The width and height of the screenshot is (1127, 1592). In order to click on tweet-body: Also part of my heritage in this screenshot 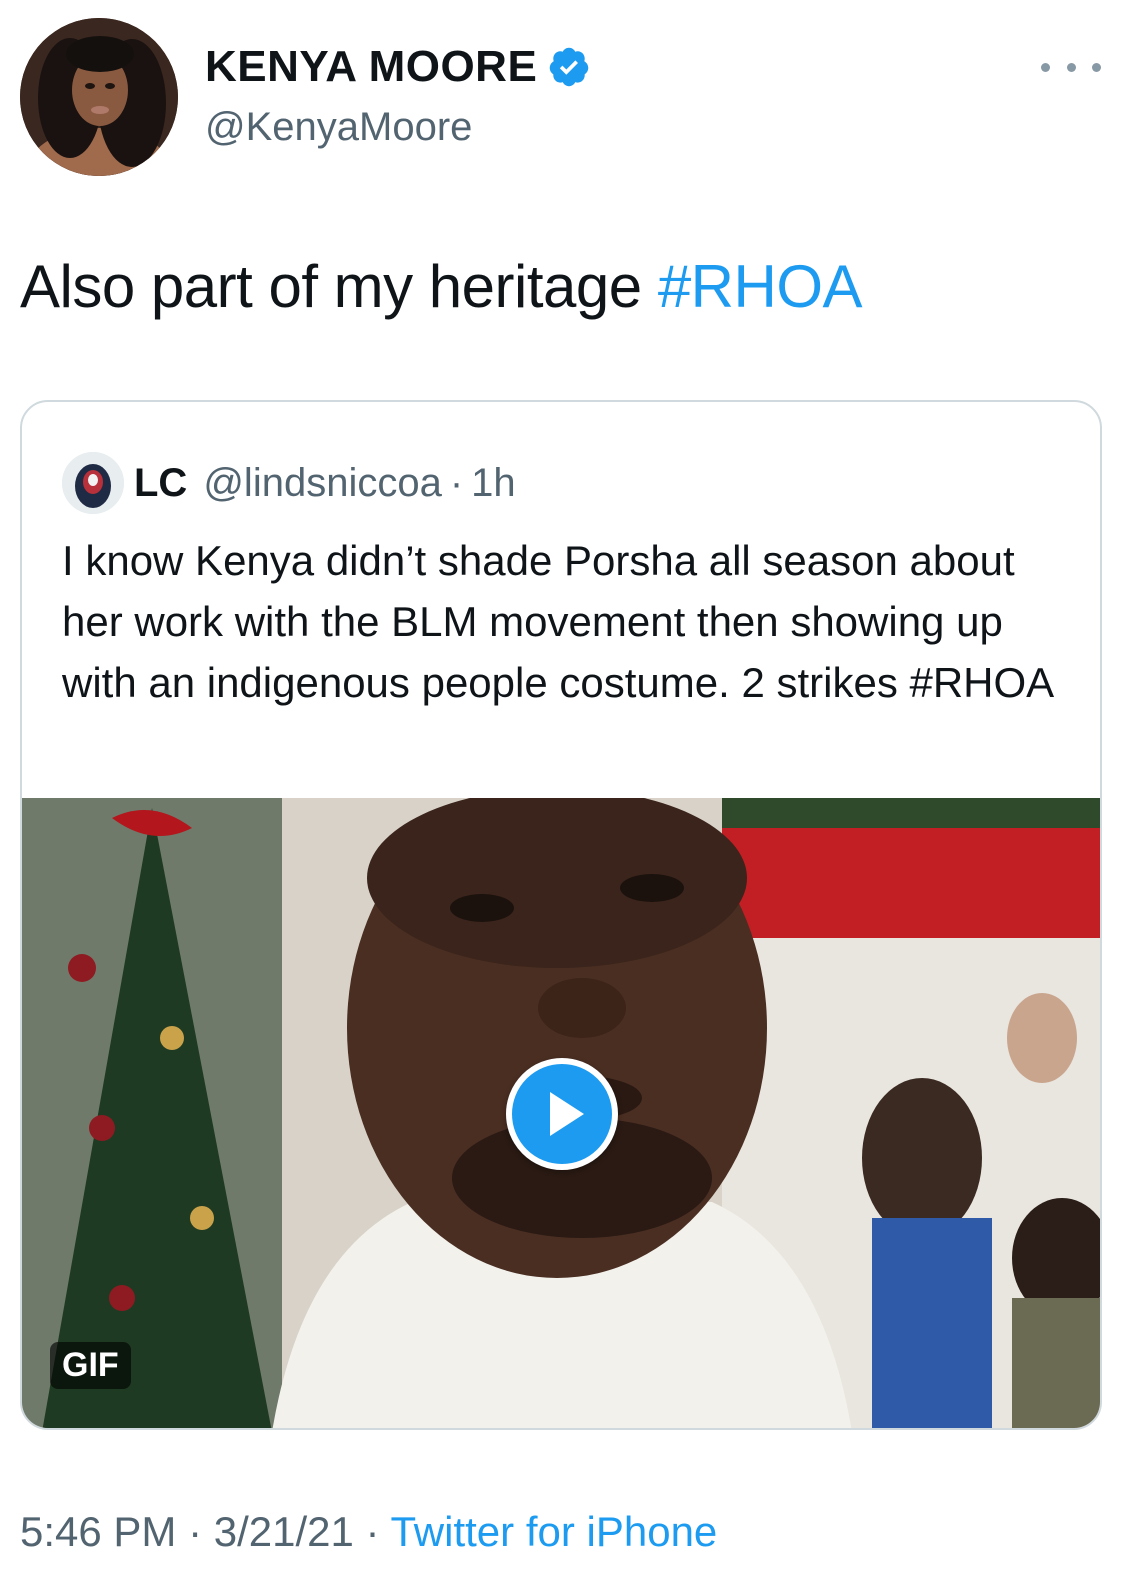, I will do `click(339, 286)`.